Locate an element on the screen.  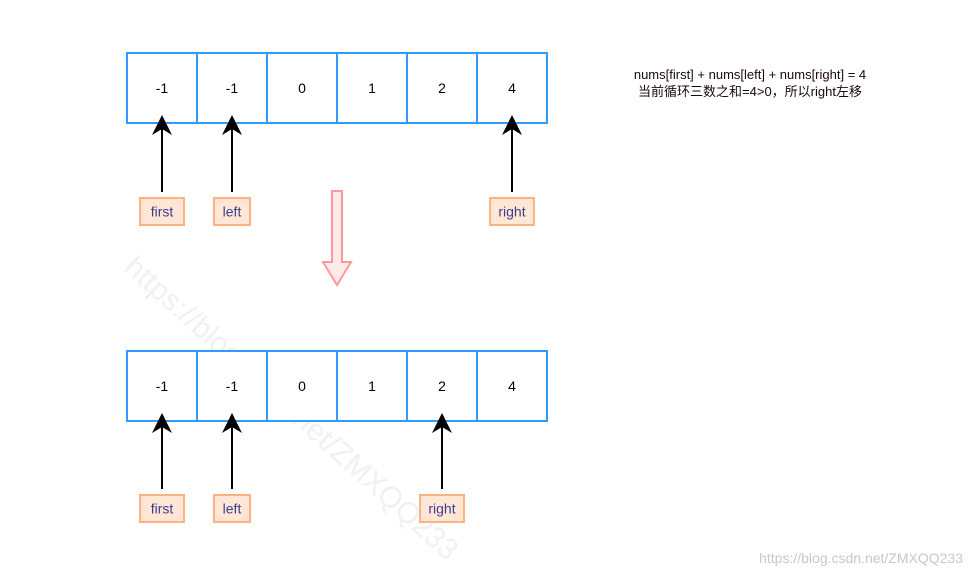
footer-watermark: https://blog.csdn.net/ZMXQQ233 is located at coordinates (861, 558).